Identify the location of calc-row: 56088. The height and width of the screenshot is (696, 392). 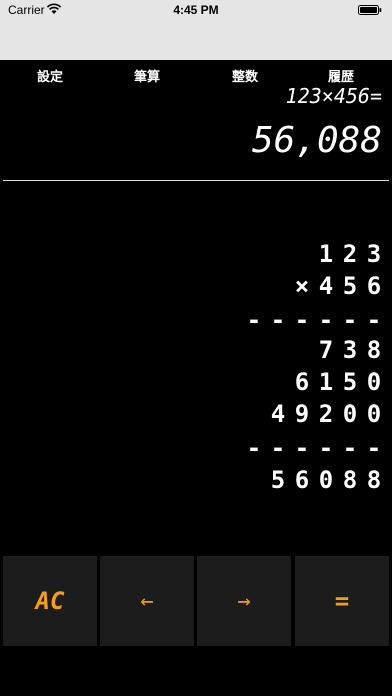
(266, 480).